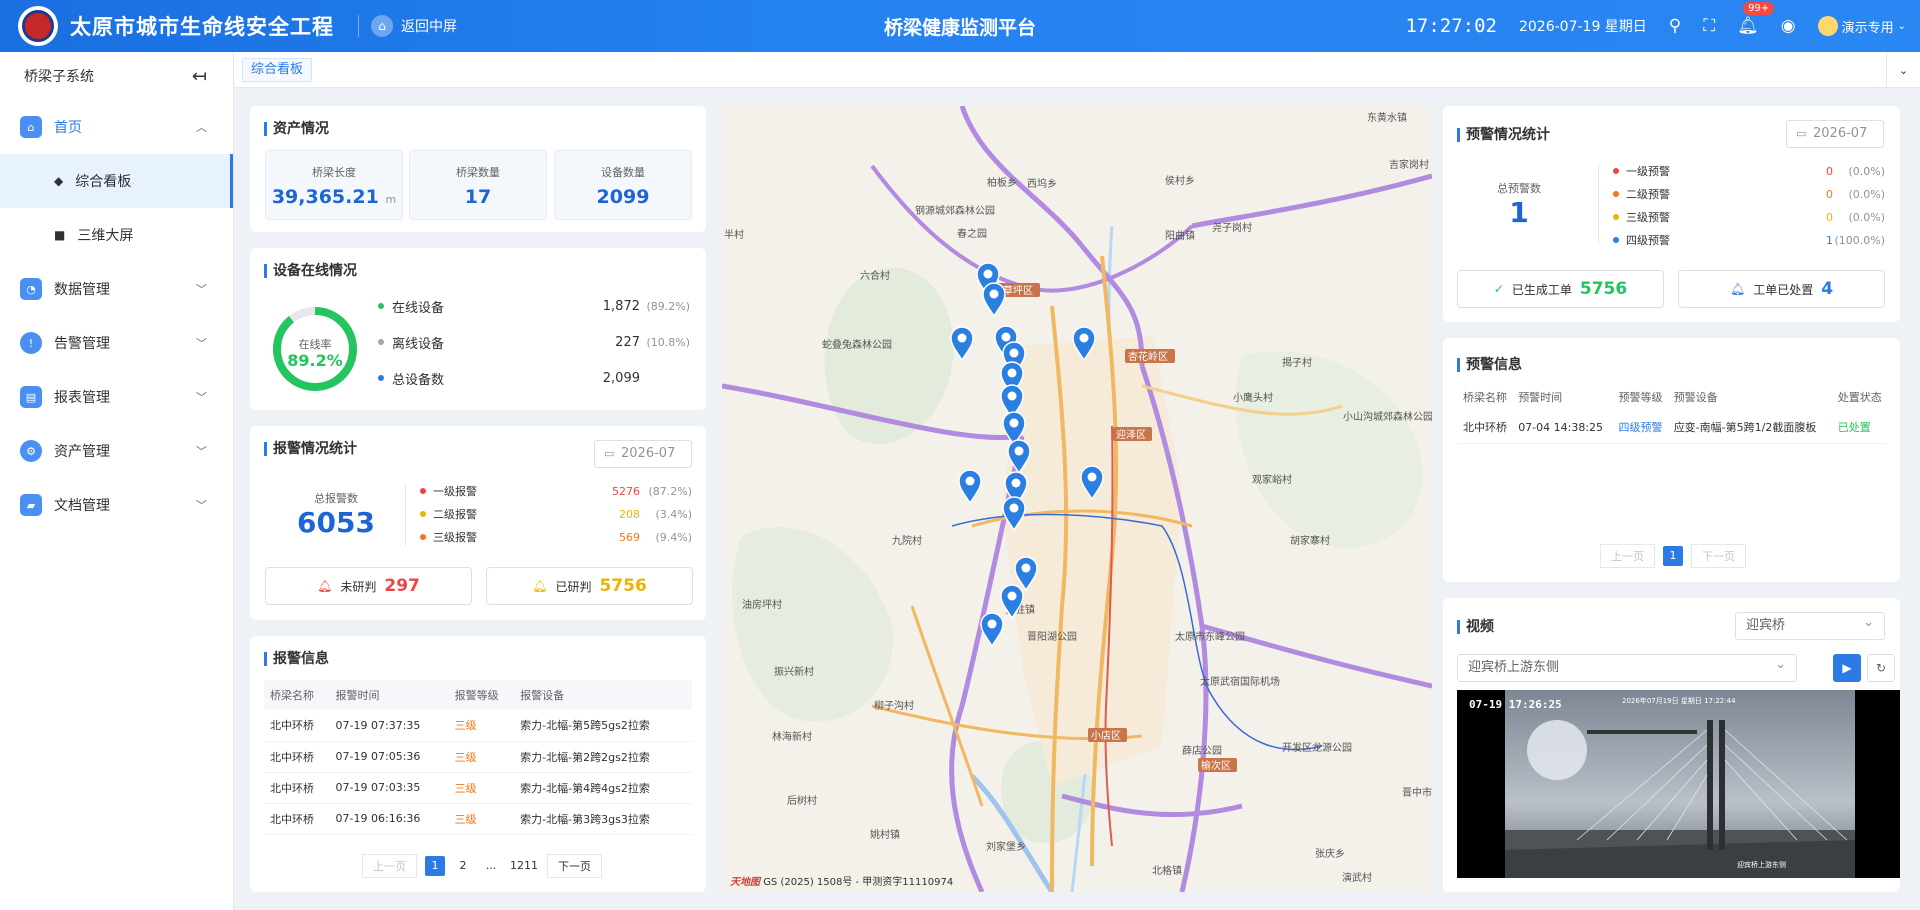 The width and height of the screenshot is (1920, 910). What do you see at coordinates (947, 706) in the screenshot?
I see `main-road` at bounding box center [947, 706].